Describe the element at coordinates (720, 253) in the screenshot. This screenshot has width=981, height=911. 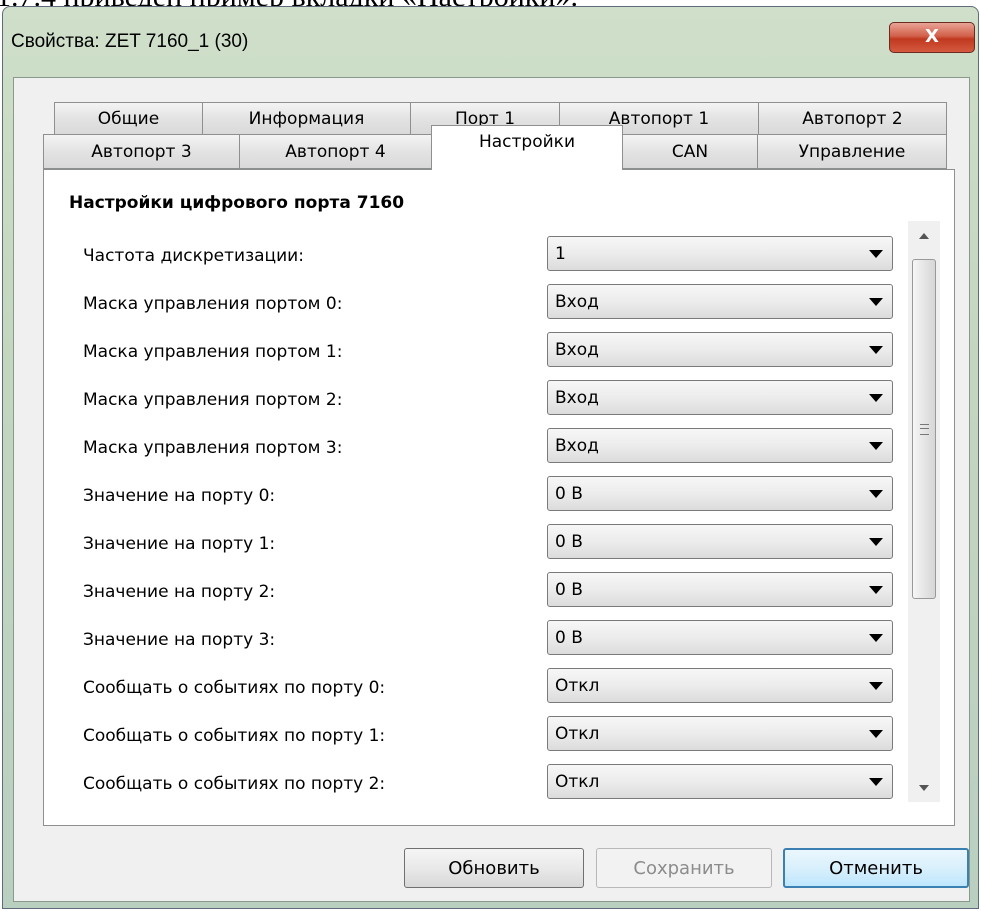
I see `sample-rate-select: 1` at that location.